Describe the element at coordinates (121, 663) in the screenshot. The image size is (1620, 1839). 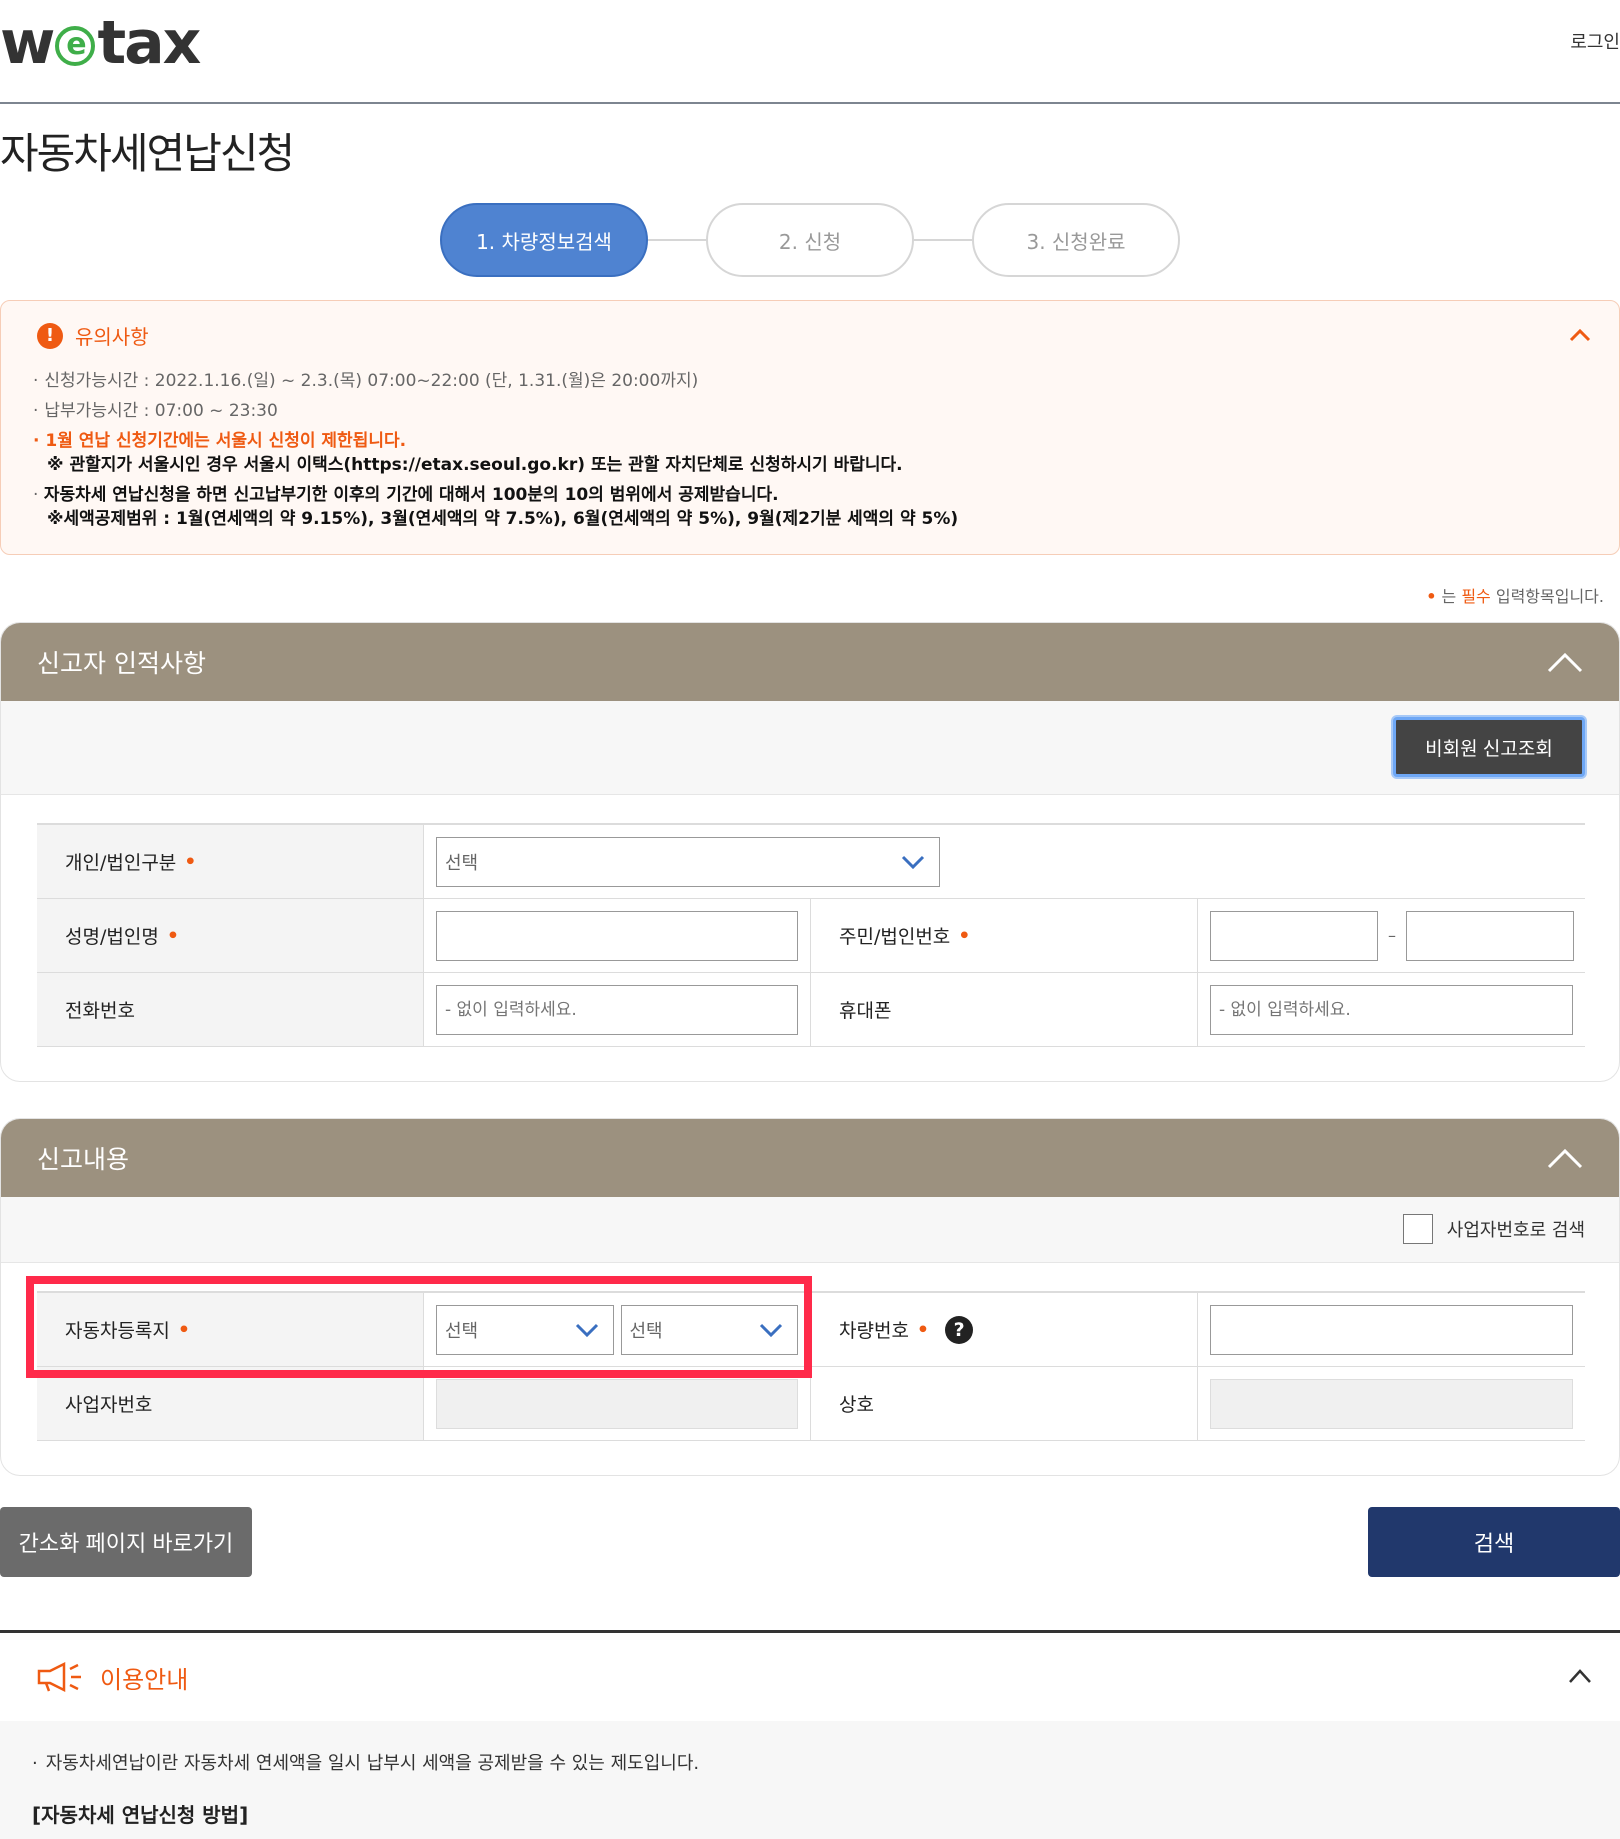
I see `panel-title: 신고자 인적사항` at that location.